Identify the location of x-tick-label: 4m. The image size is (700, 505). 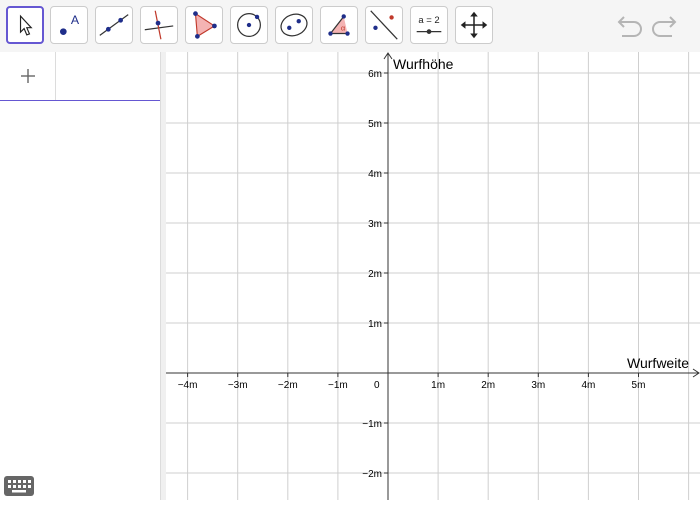
(588, 385).